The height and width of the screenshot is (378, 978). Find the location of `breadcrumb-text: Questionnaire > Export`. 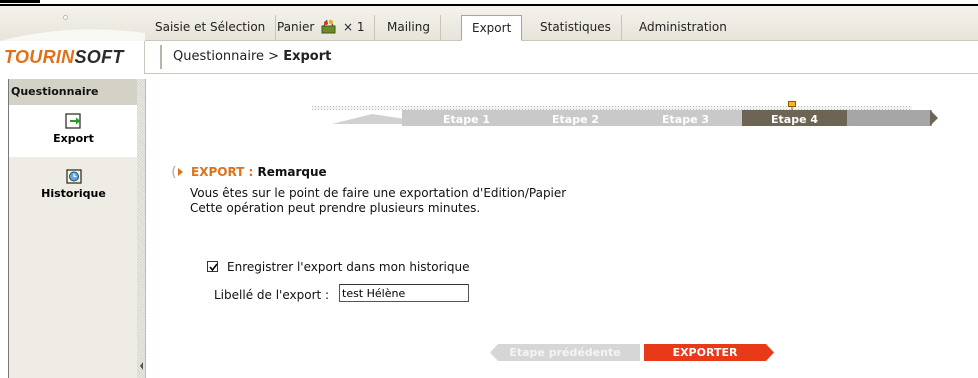

breadcrumb-text: Questionnaire > Export is located at coordinates (252, 56).